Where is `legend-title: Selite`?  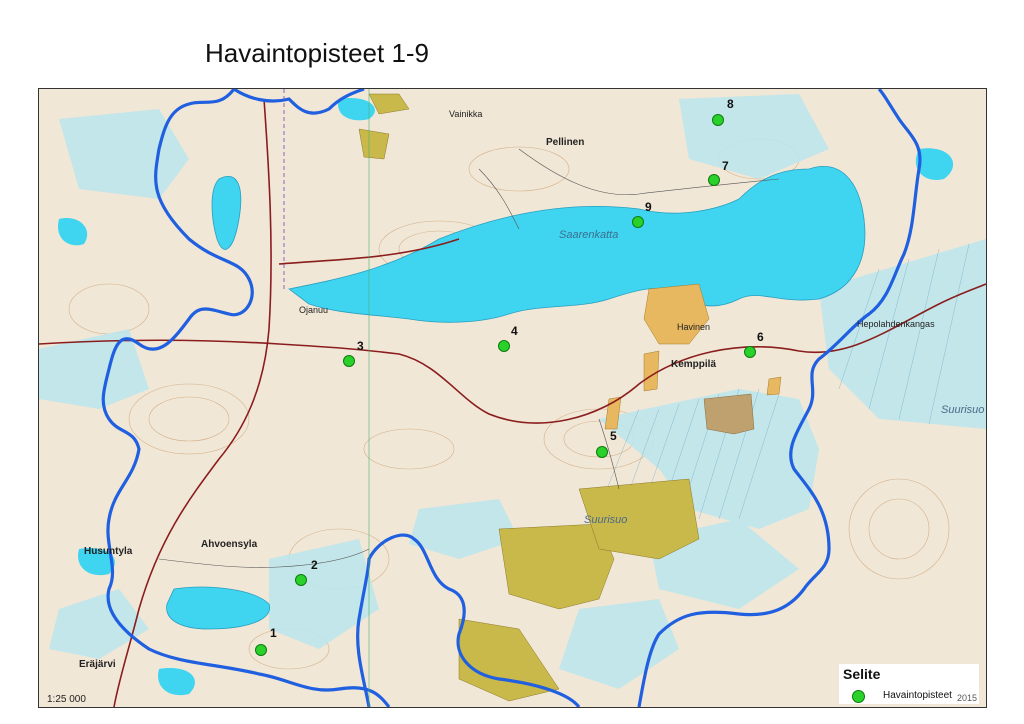
legend-title: Selite is located at coordinates (862, 674).